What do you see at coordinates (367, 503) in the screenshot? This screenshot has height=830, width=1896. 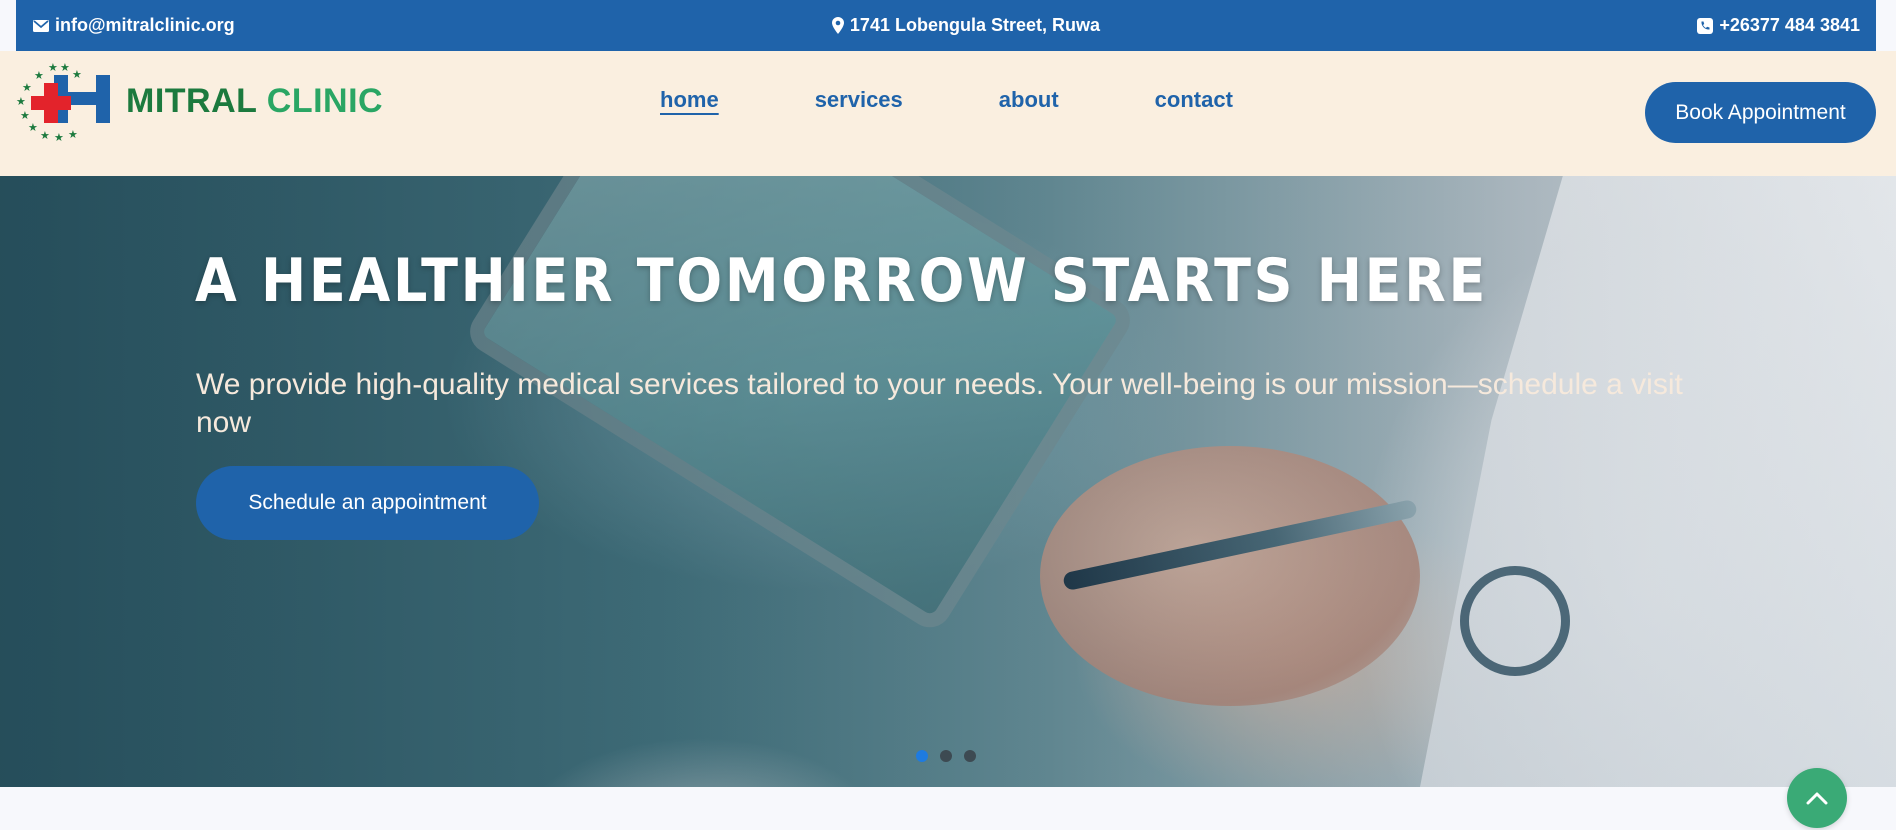 I see `schedule-appointment-button: Schedule an appointment` at bounding box center [367, 503].